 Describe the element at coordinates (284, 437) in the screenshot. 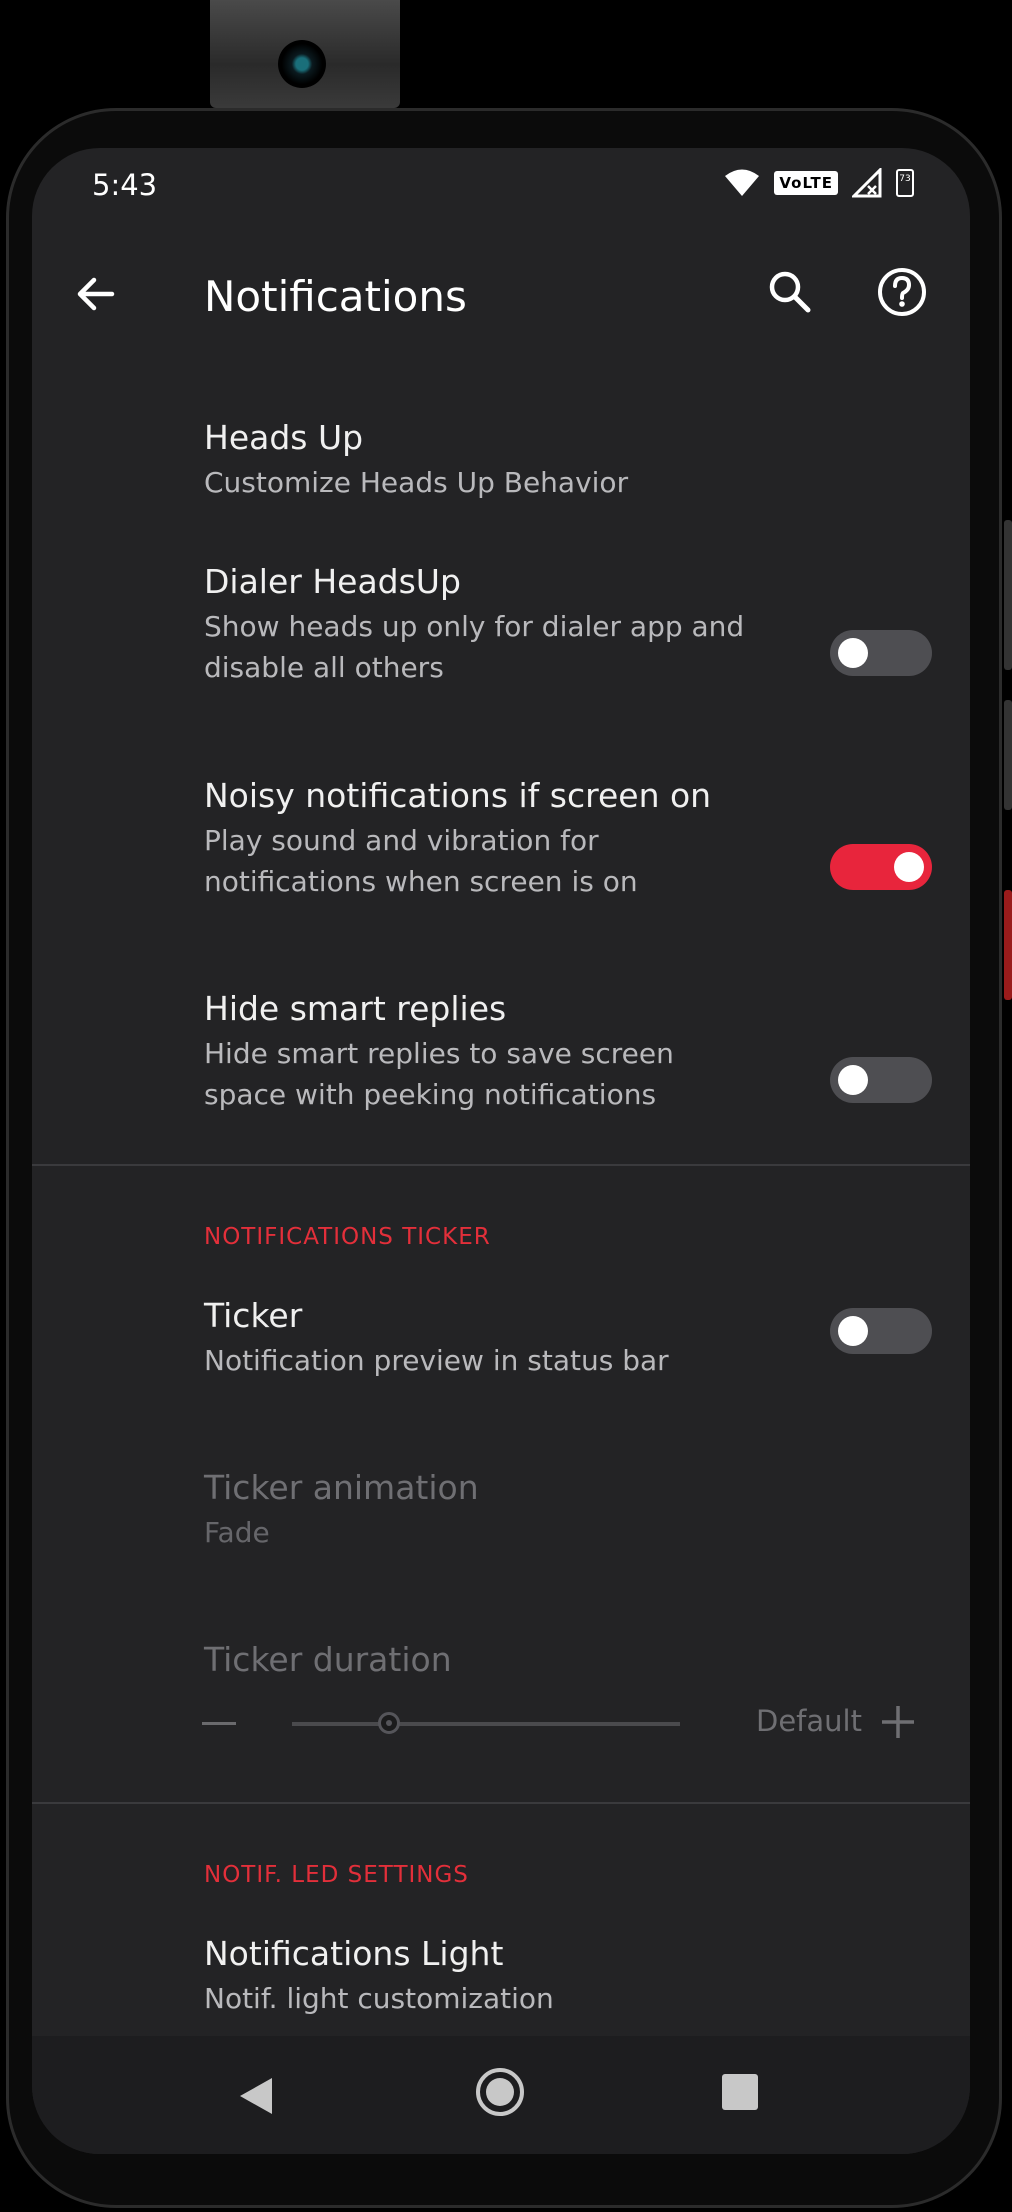

I see `item-title: Heads Up` at that location.